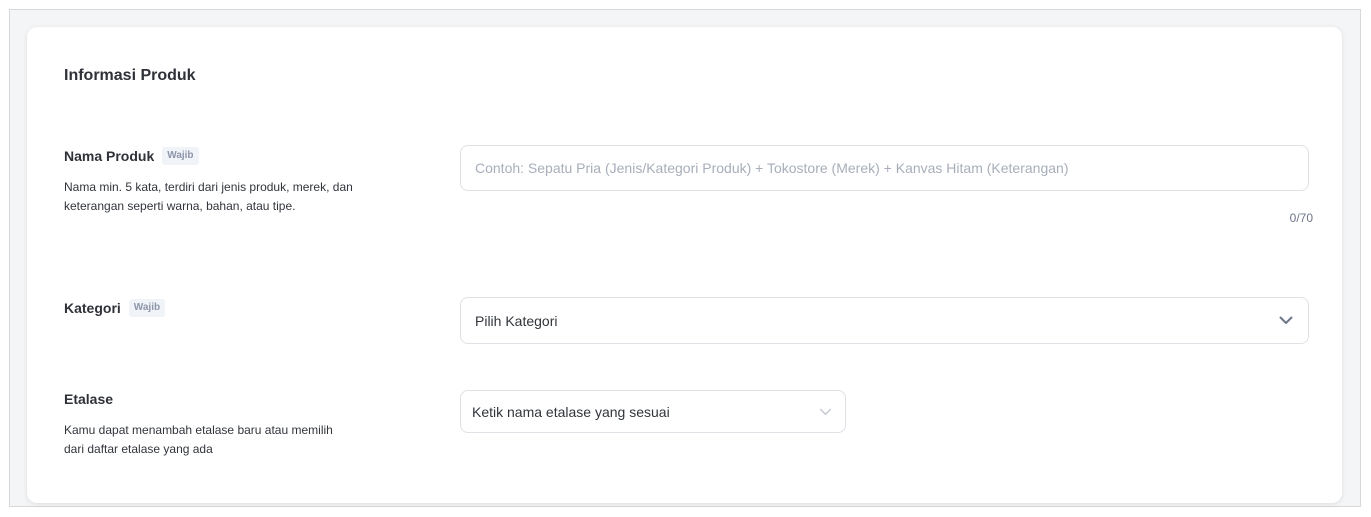  Describe the element at coordinates (147, 308) in the screenshot. I see `kategori-required-badge: Wajib` at that location.